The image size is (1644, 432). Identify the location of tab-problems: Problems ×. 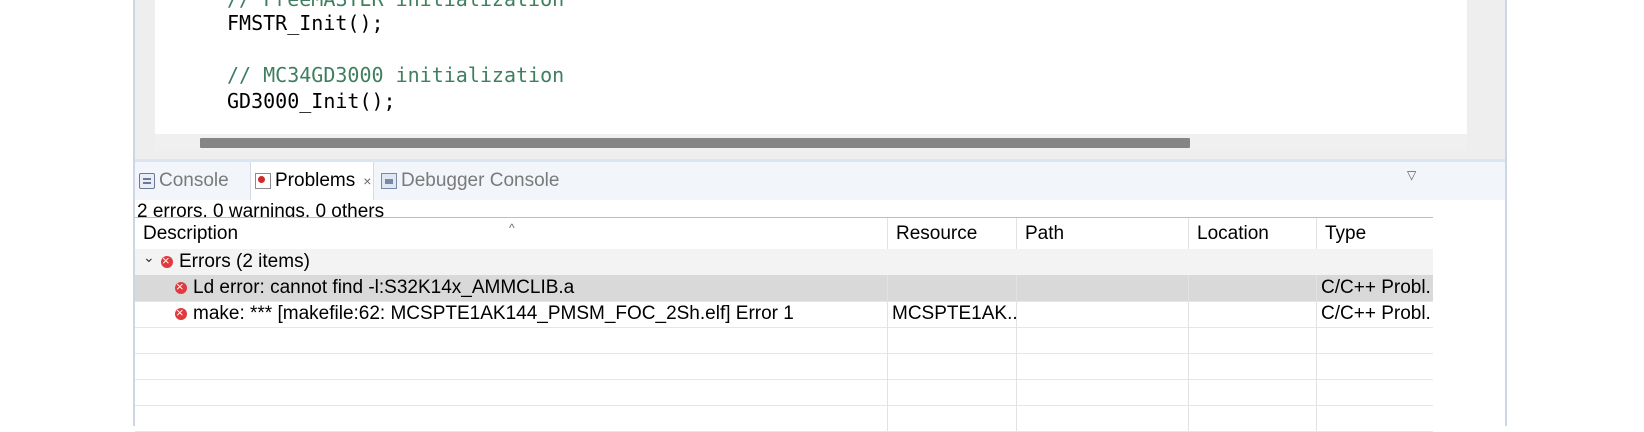
(312, 181).